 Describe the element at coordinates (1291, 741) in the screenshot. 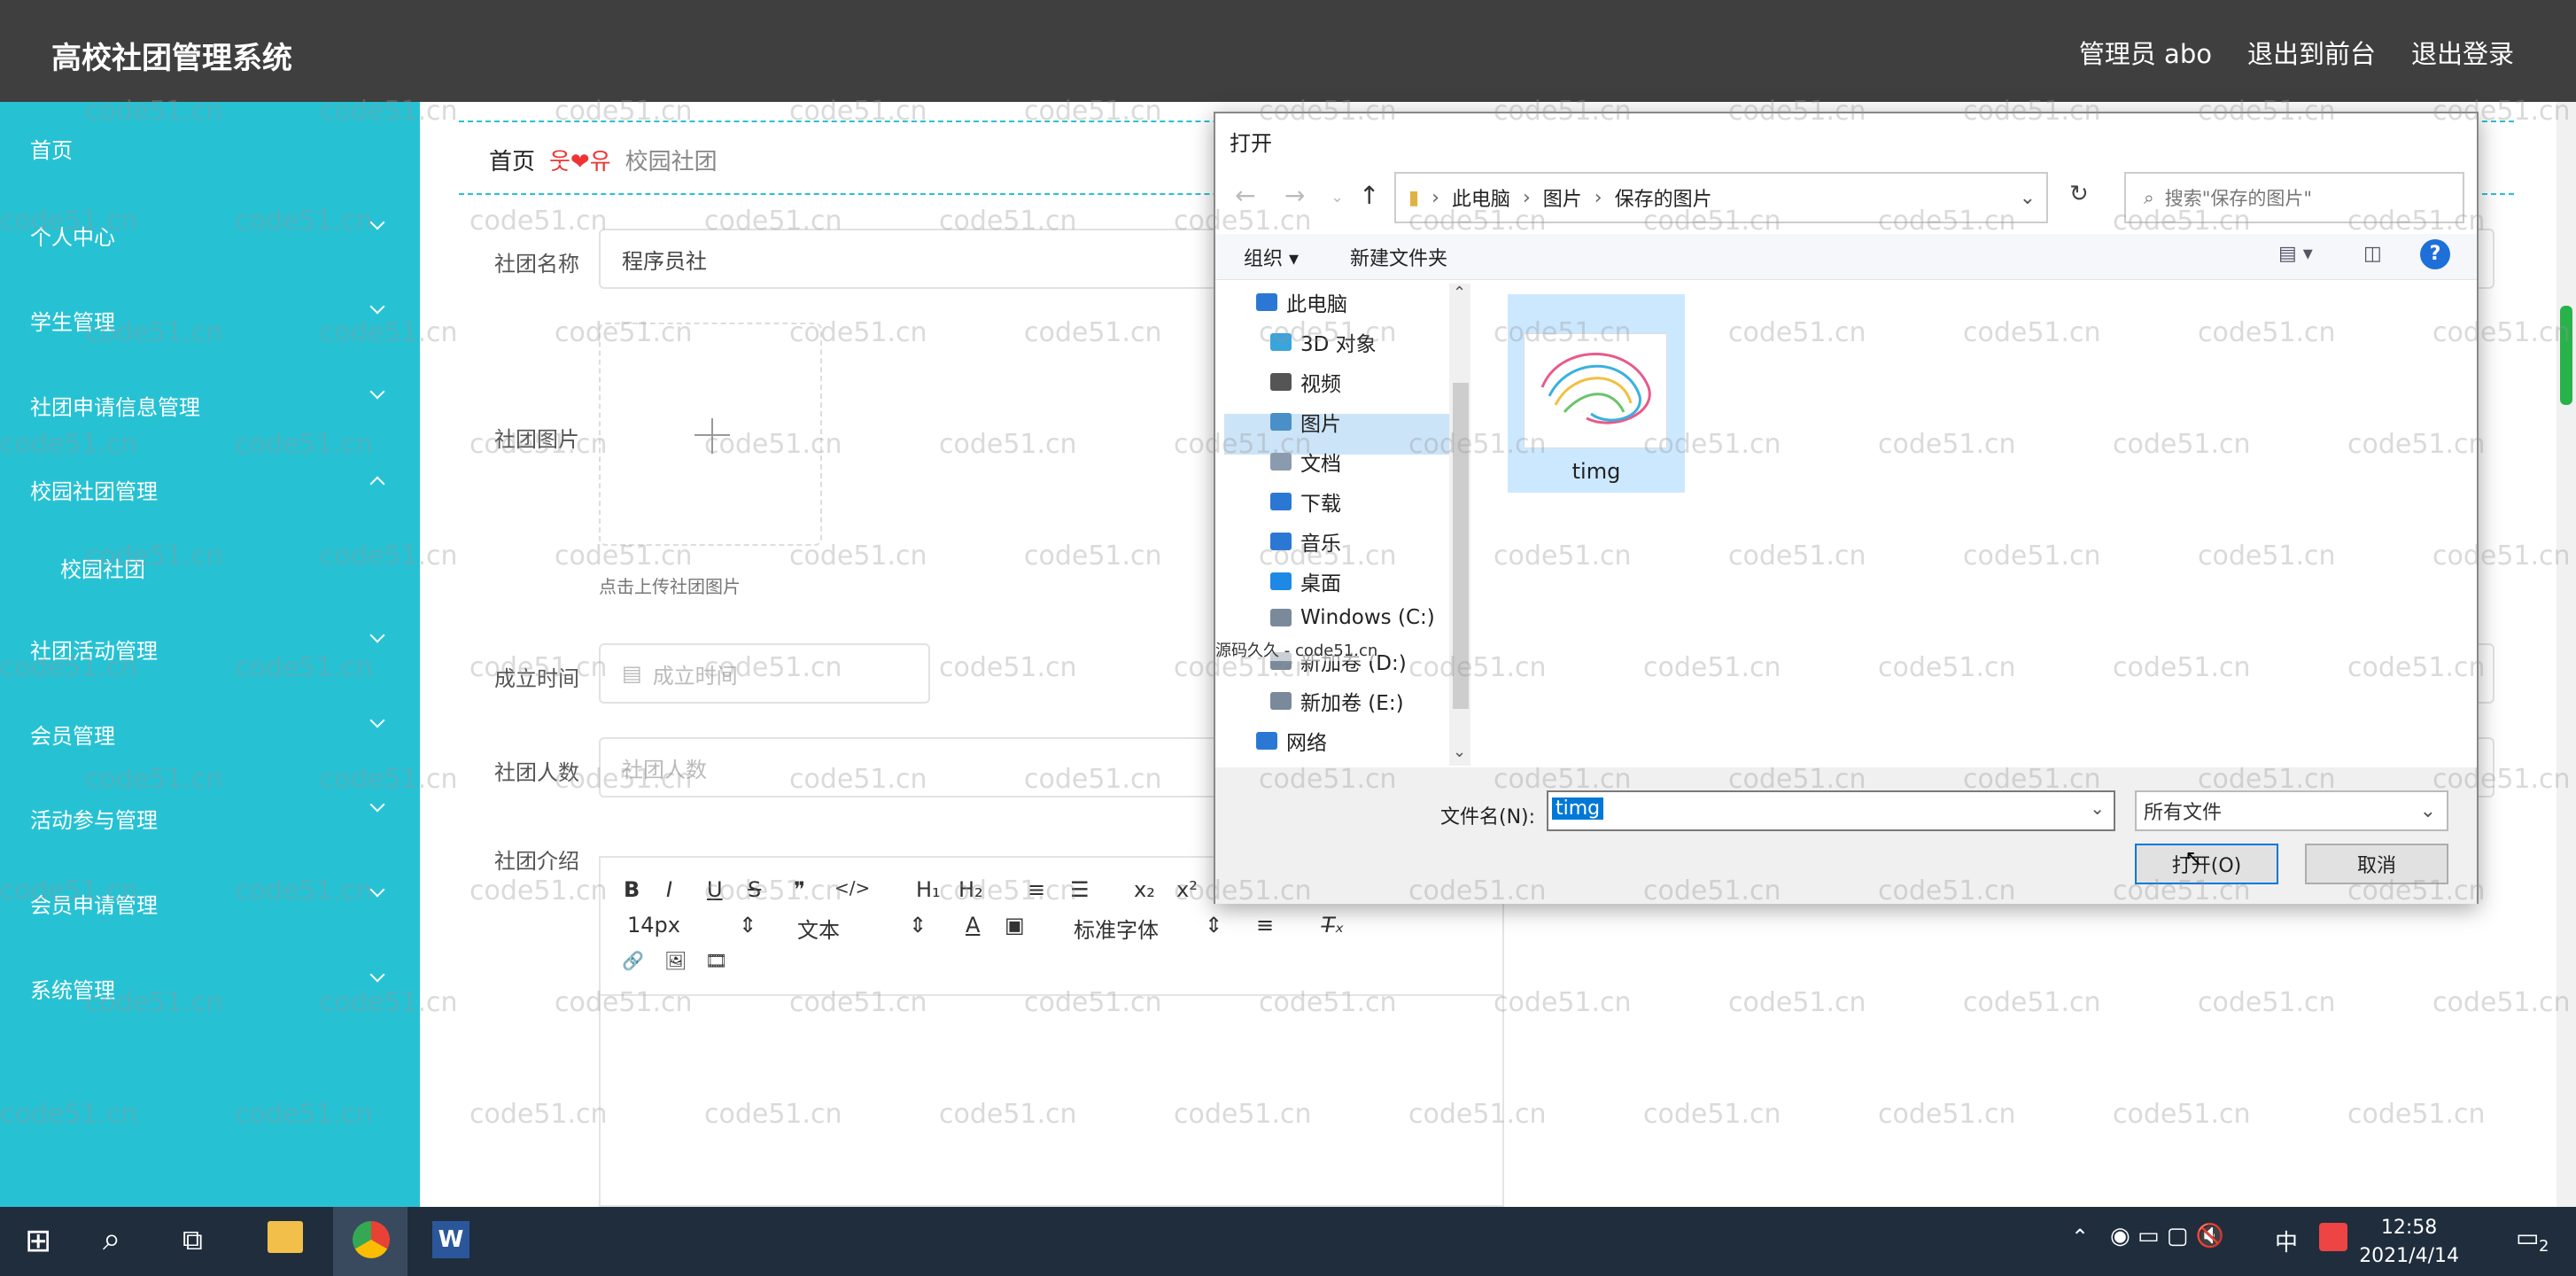

I see `tree-item-network: 网络` at that location.